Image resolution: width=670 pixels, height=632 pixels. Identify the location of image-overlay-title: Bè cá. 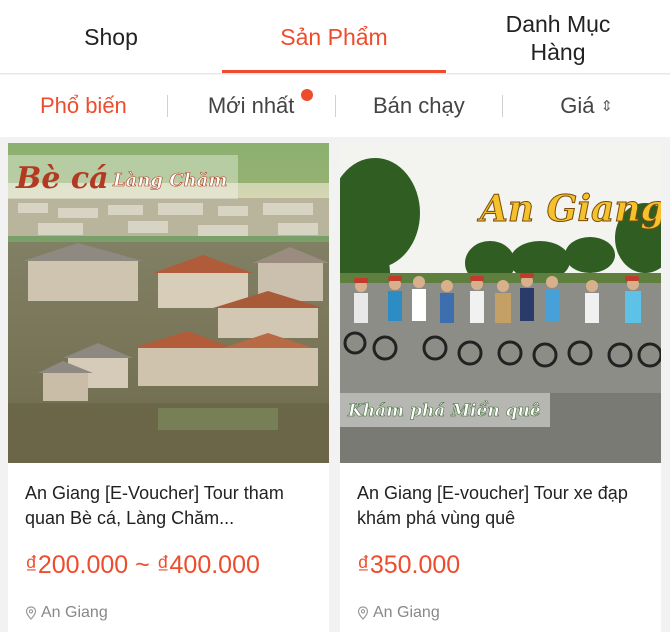
(62, 178).